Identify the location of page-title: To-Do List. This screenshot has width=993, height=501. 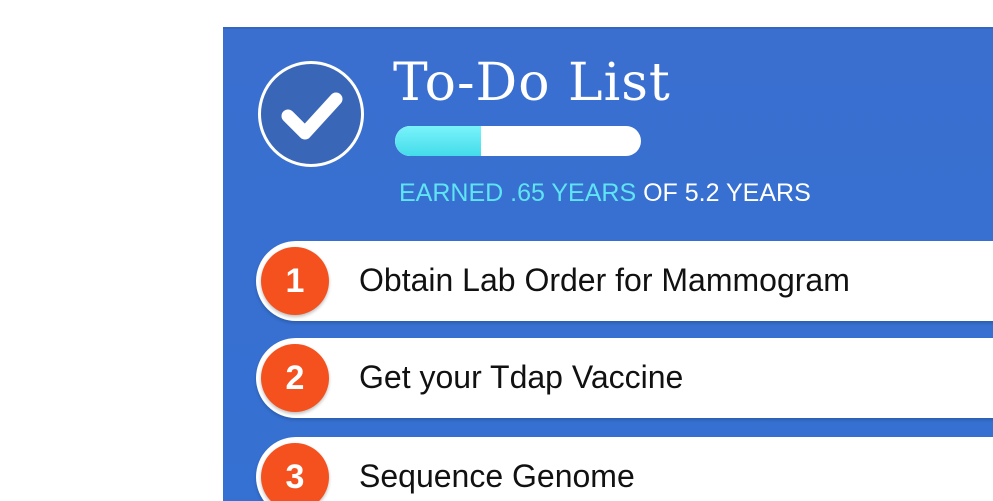
(532, 83).